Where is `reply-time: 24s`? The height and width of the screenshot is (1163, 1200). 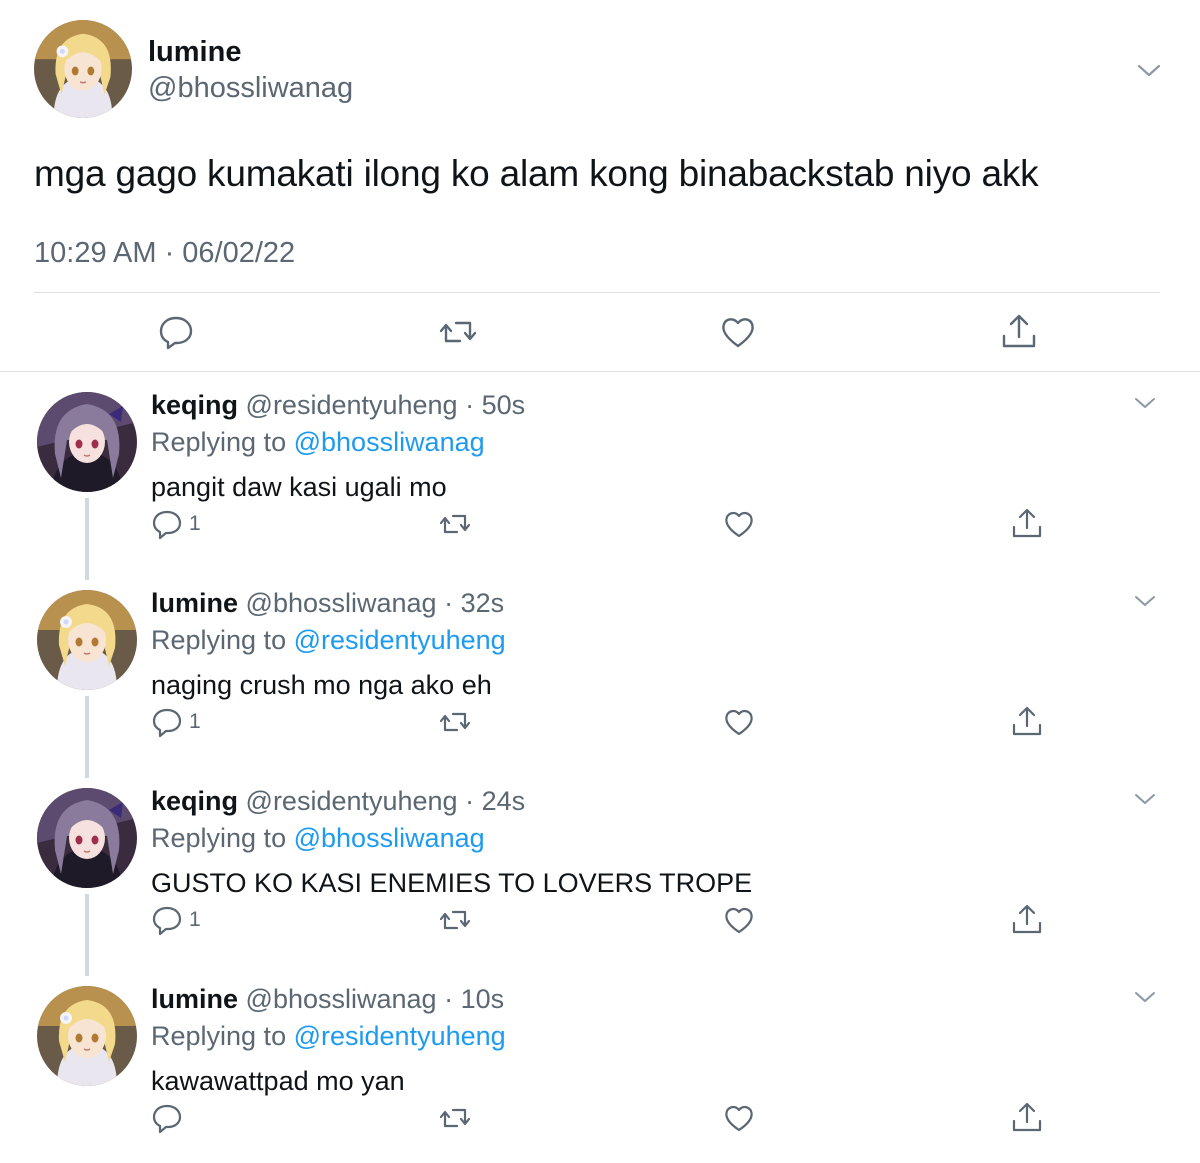
reply-time: 24s is located at coordinates (504, 801).